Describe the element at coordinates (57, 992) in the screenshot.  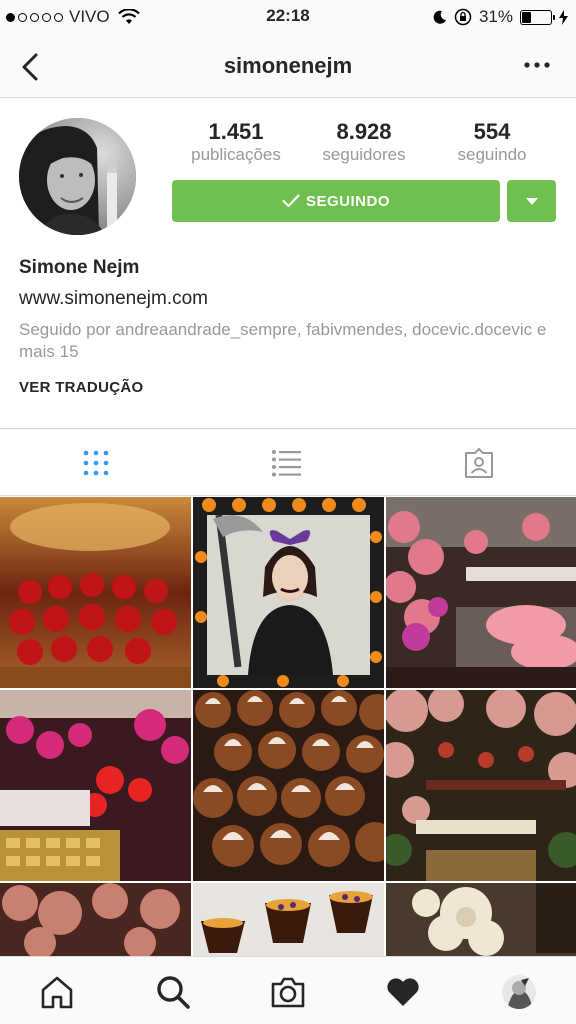
I see `home-icon` at that location.